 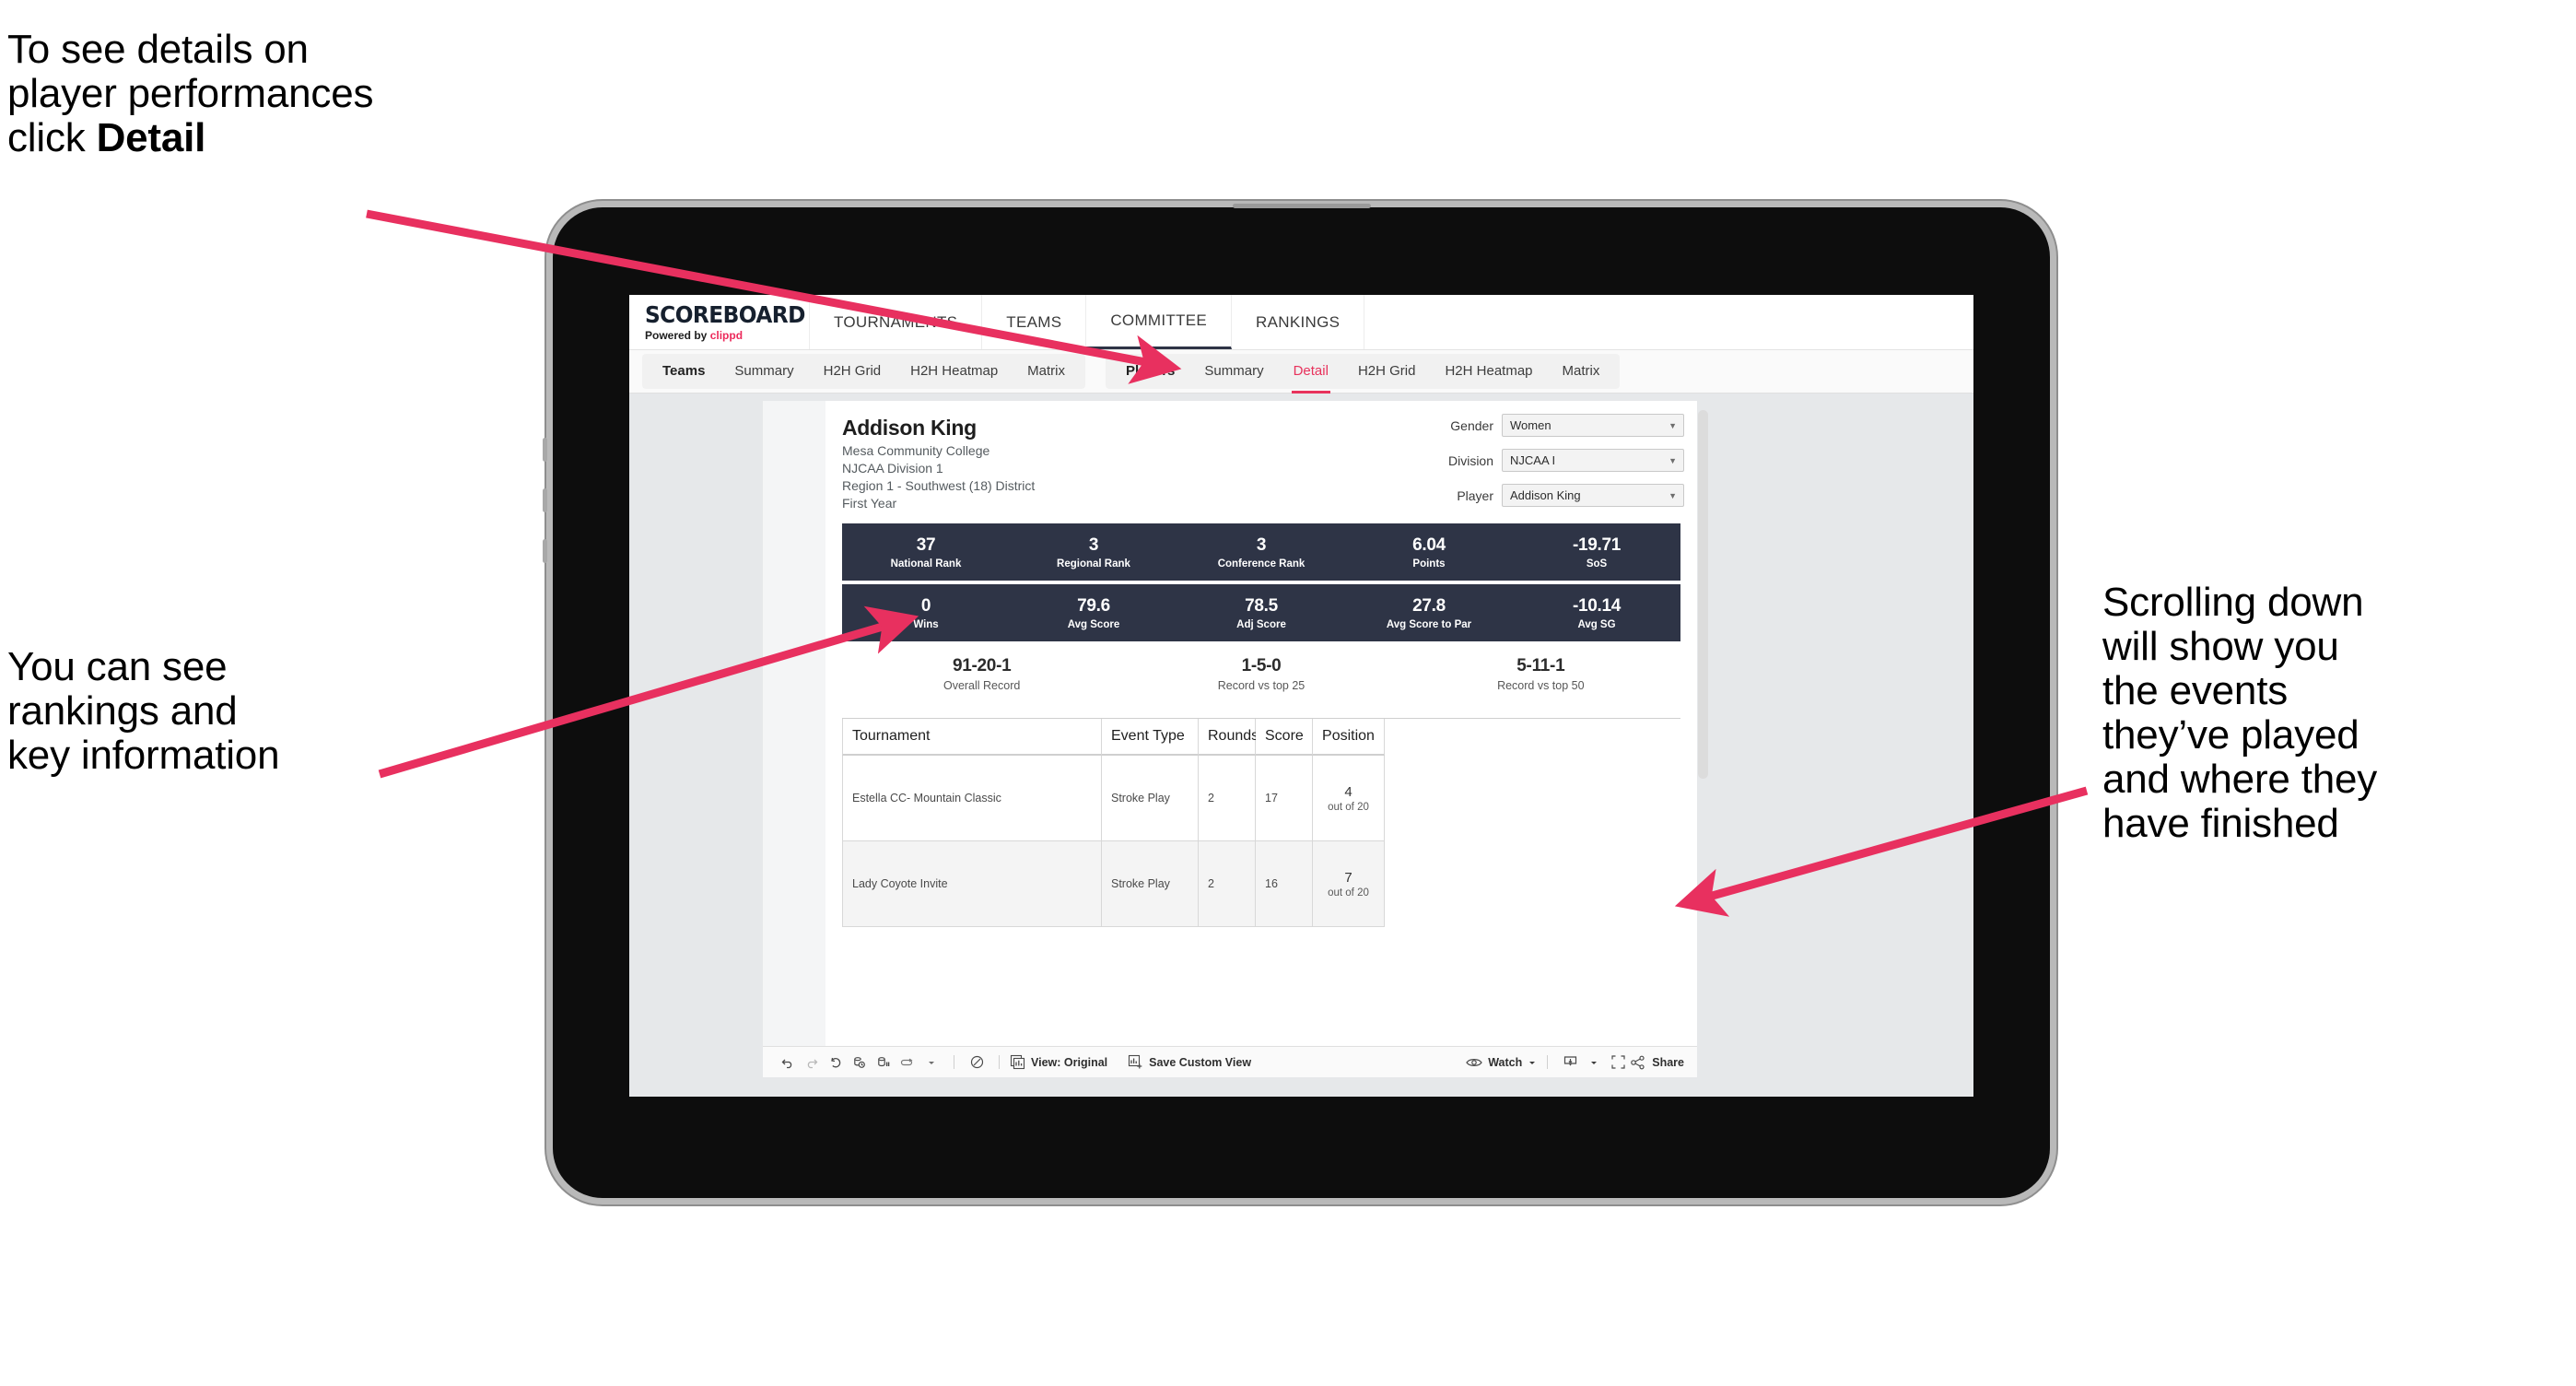 I want to click on stat-avg-score-label: Avg Score, so click(x=1093, y=624).